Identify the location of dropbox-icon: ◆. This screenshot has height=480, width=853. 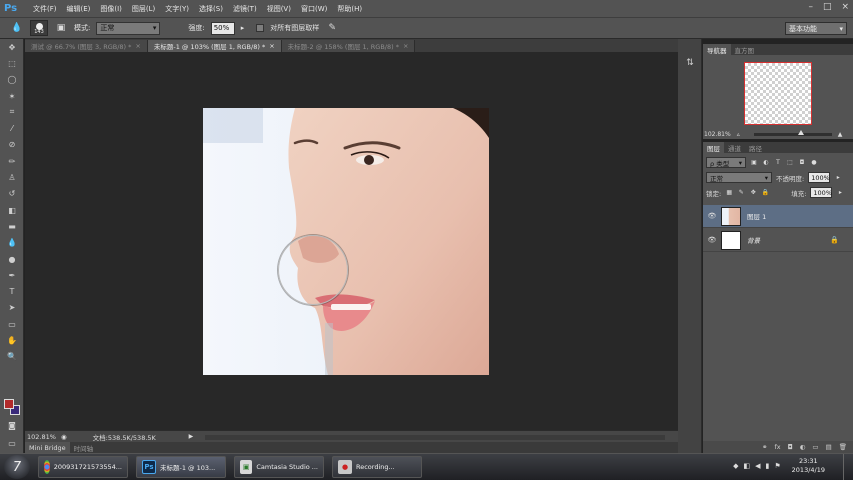
(735, 466).